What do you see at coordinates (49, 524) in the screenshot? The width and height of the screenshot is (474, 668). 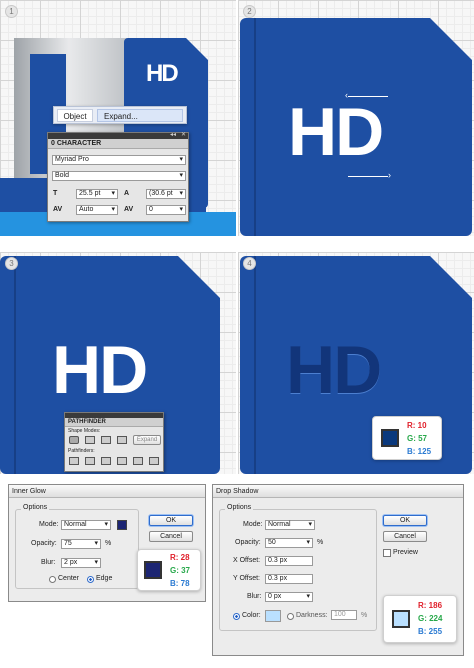 I see `mode-label: Mode:` at bounding box center [49, 524].